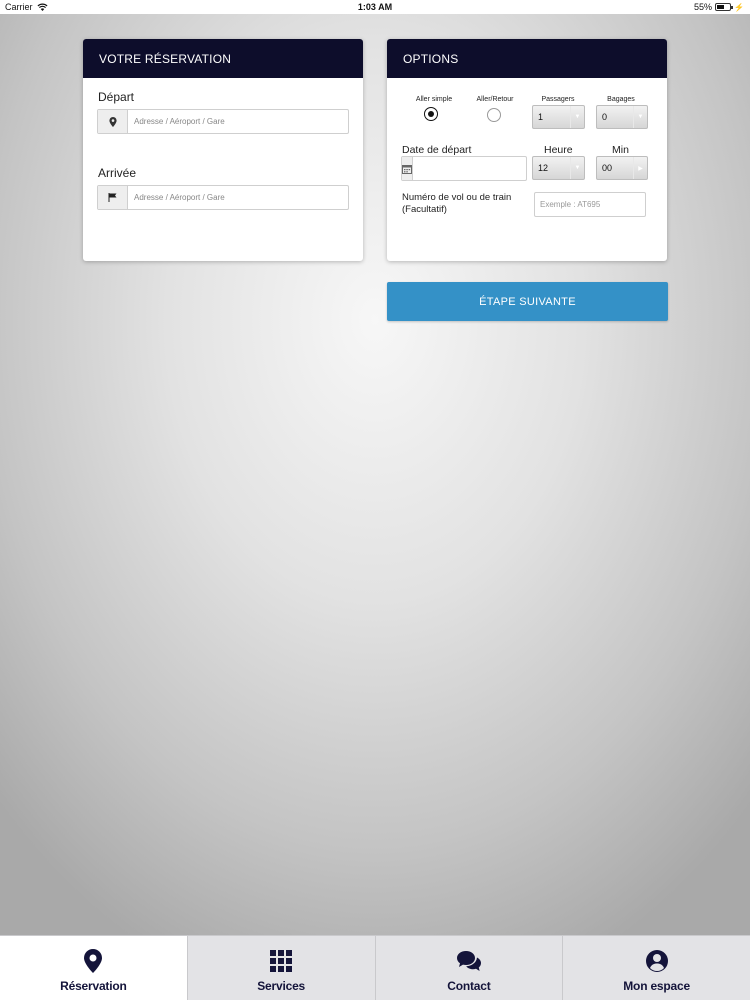 The image size is (750, 1000). I want to click on tab-bar: Réservation Services Contact Mon espace, so click(375, 967).